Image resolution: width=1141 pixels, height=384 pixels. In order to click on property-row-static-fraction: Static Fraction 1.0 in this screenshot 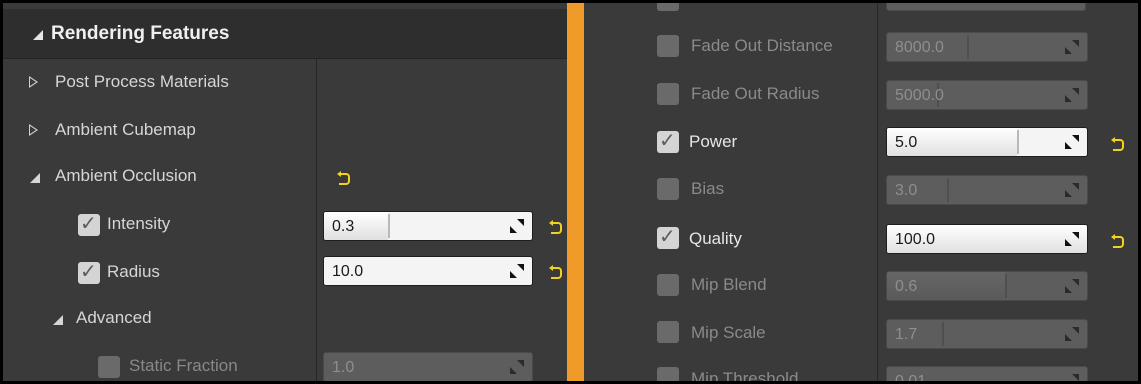, I will do `click(286, 362)`.